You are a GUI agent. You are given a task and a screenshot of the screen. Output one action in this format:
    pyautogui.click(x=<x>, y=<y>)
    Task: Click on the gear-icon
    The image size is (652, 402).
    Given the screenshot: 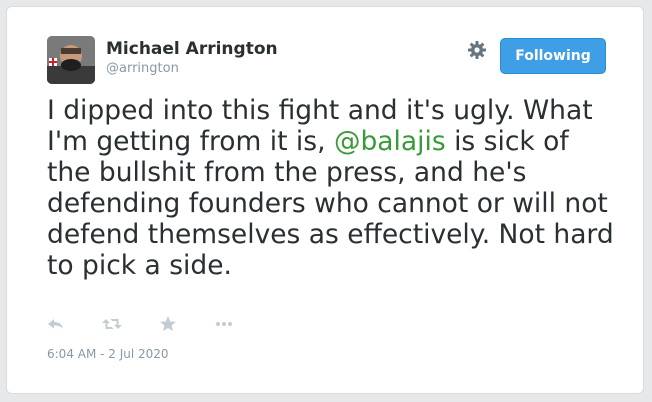 What is the action you would take?
    pyautogui.click(x=477, y=50)
    